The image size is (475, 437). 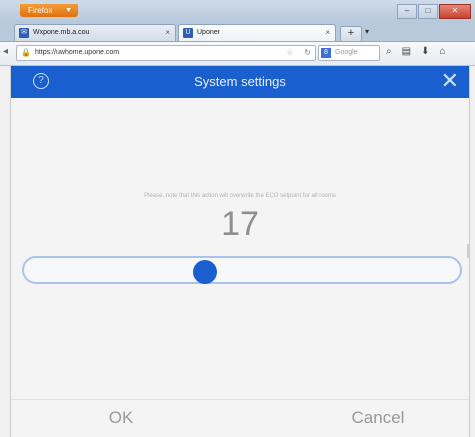 I want to click on search-input: 8 Google, so click(x=349, y=53).